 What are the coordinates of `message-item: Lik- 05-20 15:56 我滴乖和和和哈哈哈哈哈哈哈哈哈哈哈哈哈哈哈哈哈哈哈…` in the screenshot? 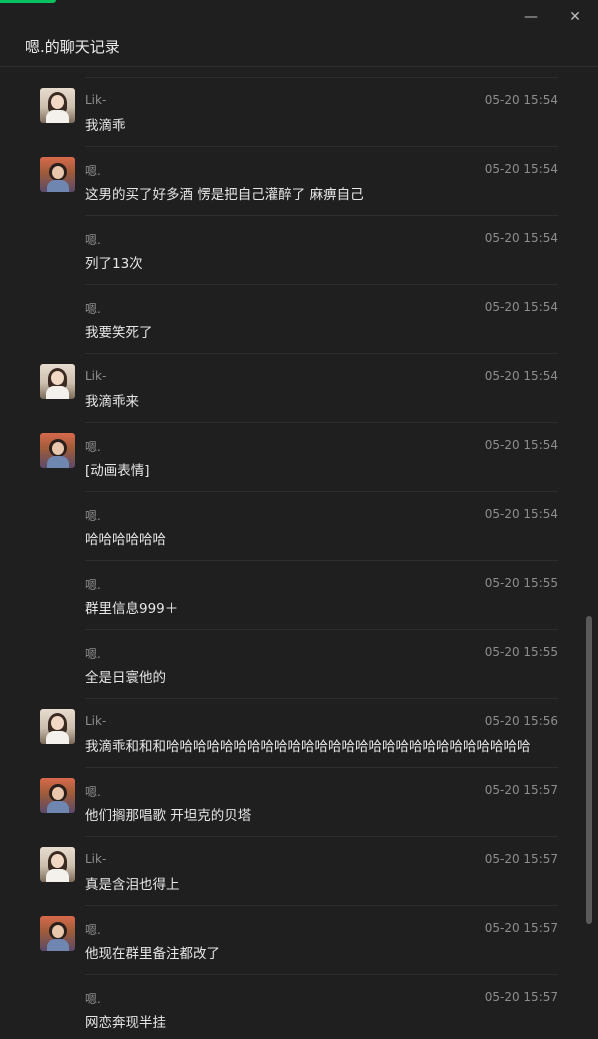 It's located at (299, 732).